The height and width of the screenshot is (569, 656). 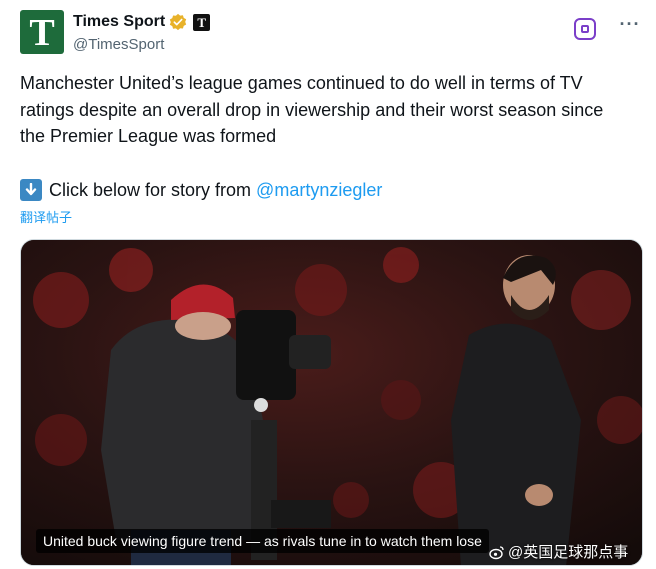 What do you see at coordinates (46, 216) in the screenshot?
I see `translate-link: 翻译帖子` at bounding box center [46, 216].